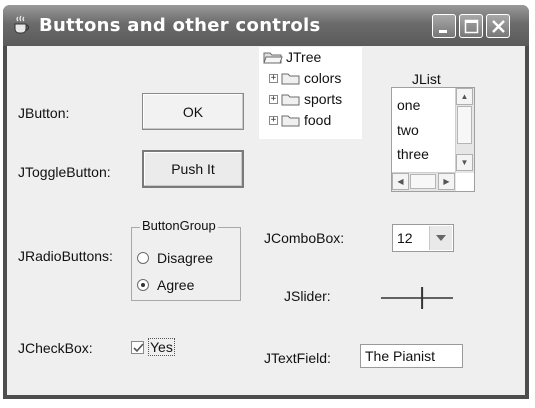 The image size is (535, 408). Describe the element at coordinates (417, 298) in the screenshot. I see `jslider` at that location.